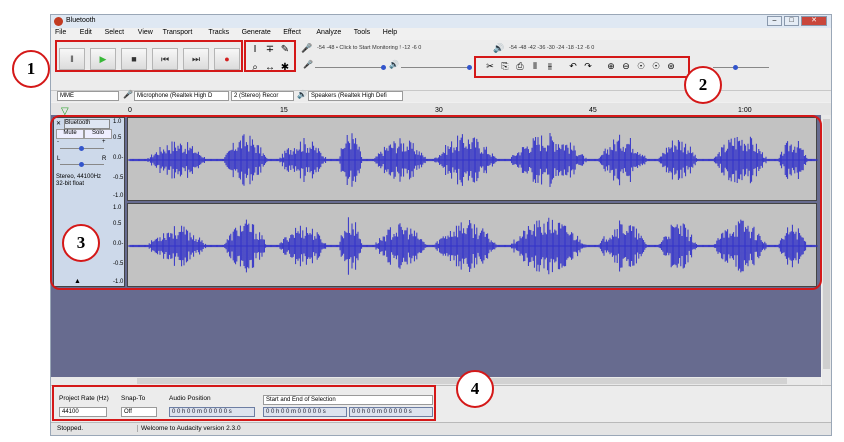 The width and height of the screenshot is (844, 442). What do you see at coordinates (362, 32) in the screenshot?
I see `menu-tools: Tools` at bounding box center [362, 32].